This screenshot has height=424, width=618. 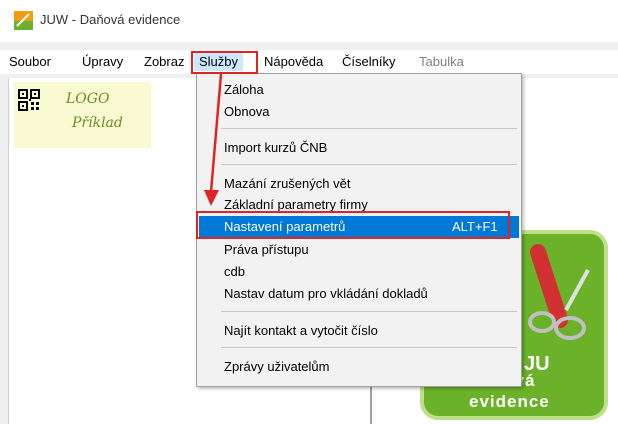 I want to click on menu-item-najit-kontakt: Najít kontakt a vytočit číslo, so click(x=359, y=331).